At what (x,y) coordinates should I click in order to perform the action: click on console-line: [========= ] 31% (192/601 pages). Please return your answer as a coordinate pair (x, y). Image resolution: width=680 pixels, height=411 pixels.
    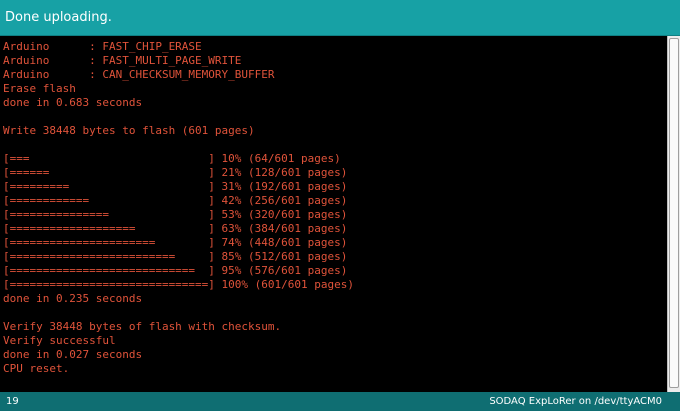
    Looking at the image, I should click on (175, 186).